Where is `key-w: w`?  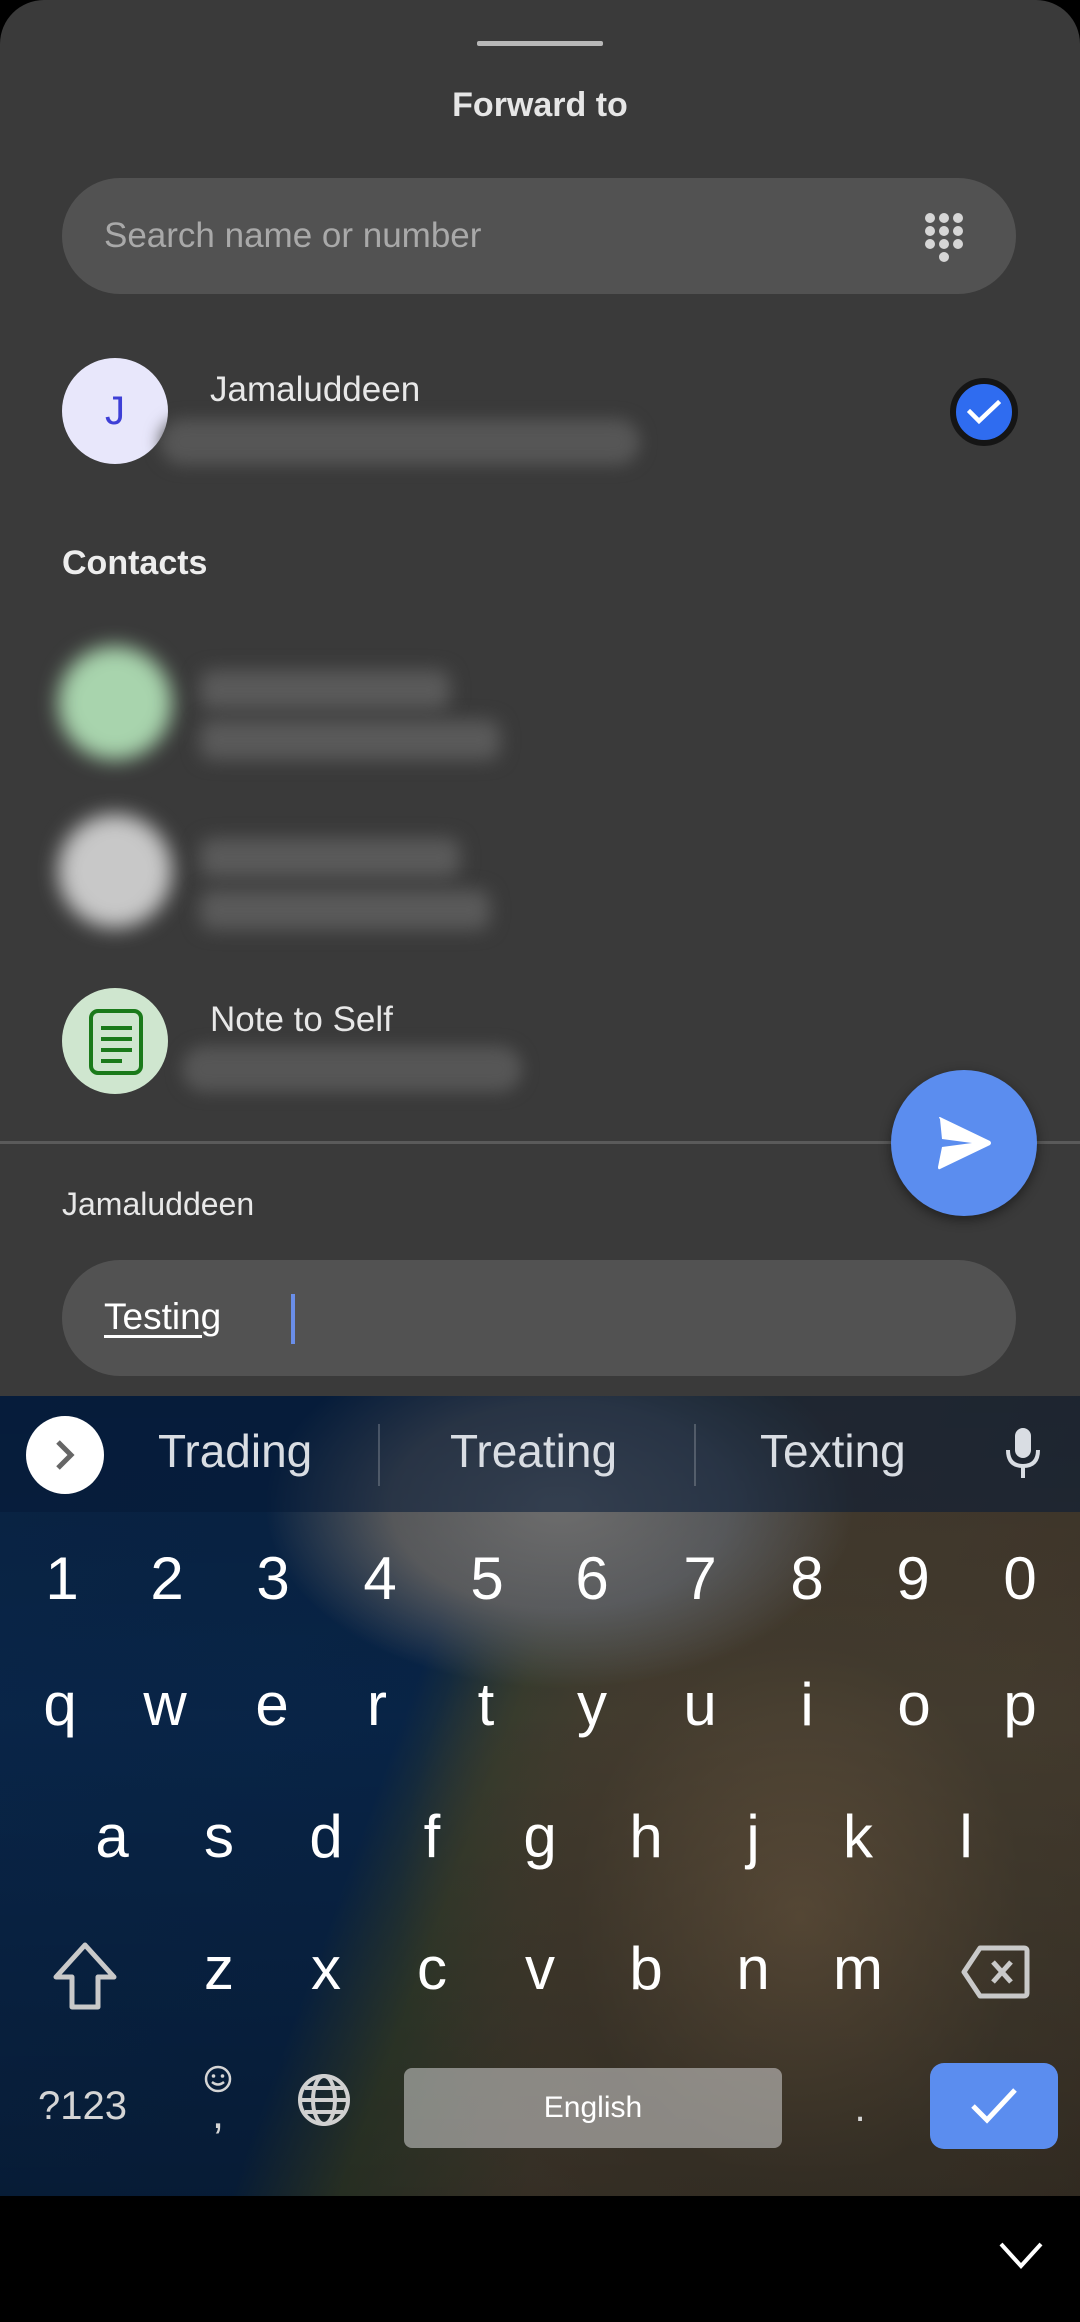
key-w: w is located at coordinates (165, 1704).